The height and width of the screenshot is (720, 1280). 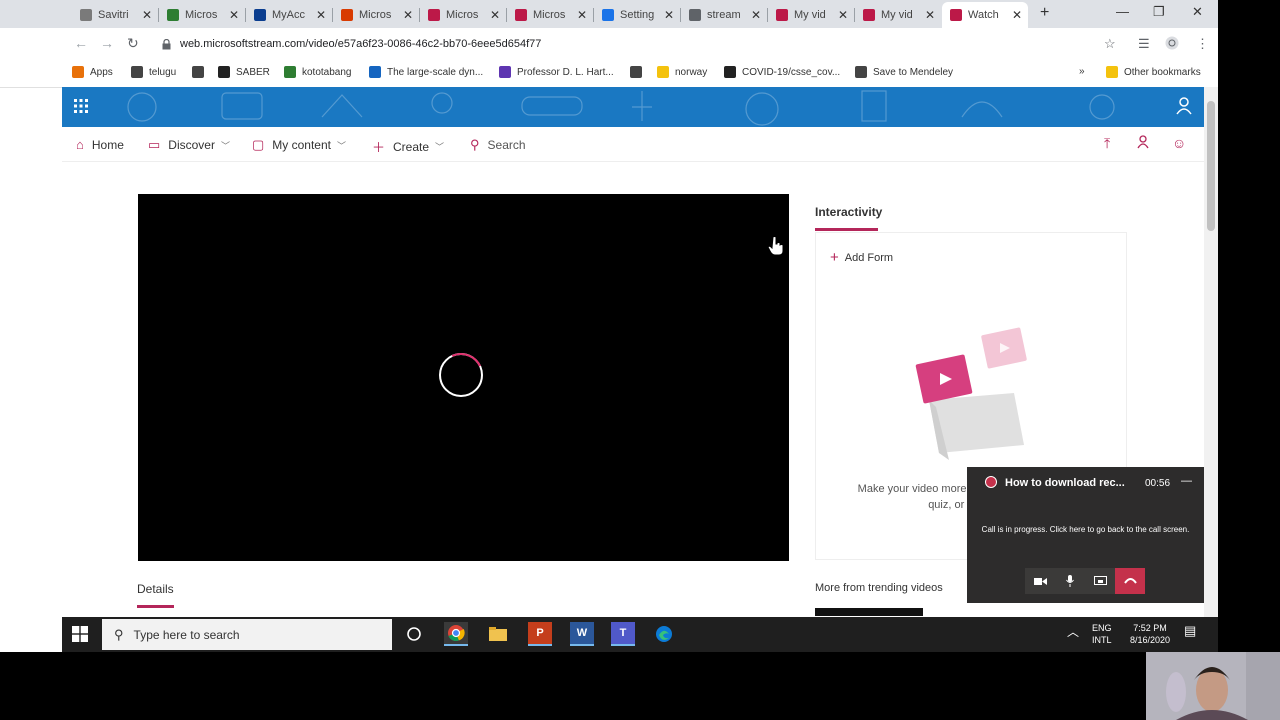 I want to click on nav-create: ＋ Create ﹀, so click(x=408, y=146).